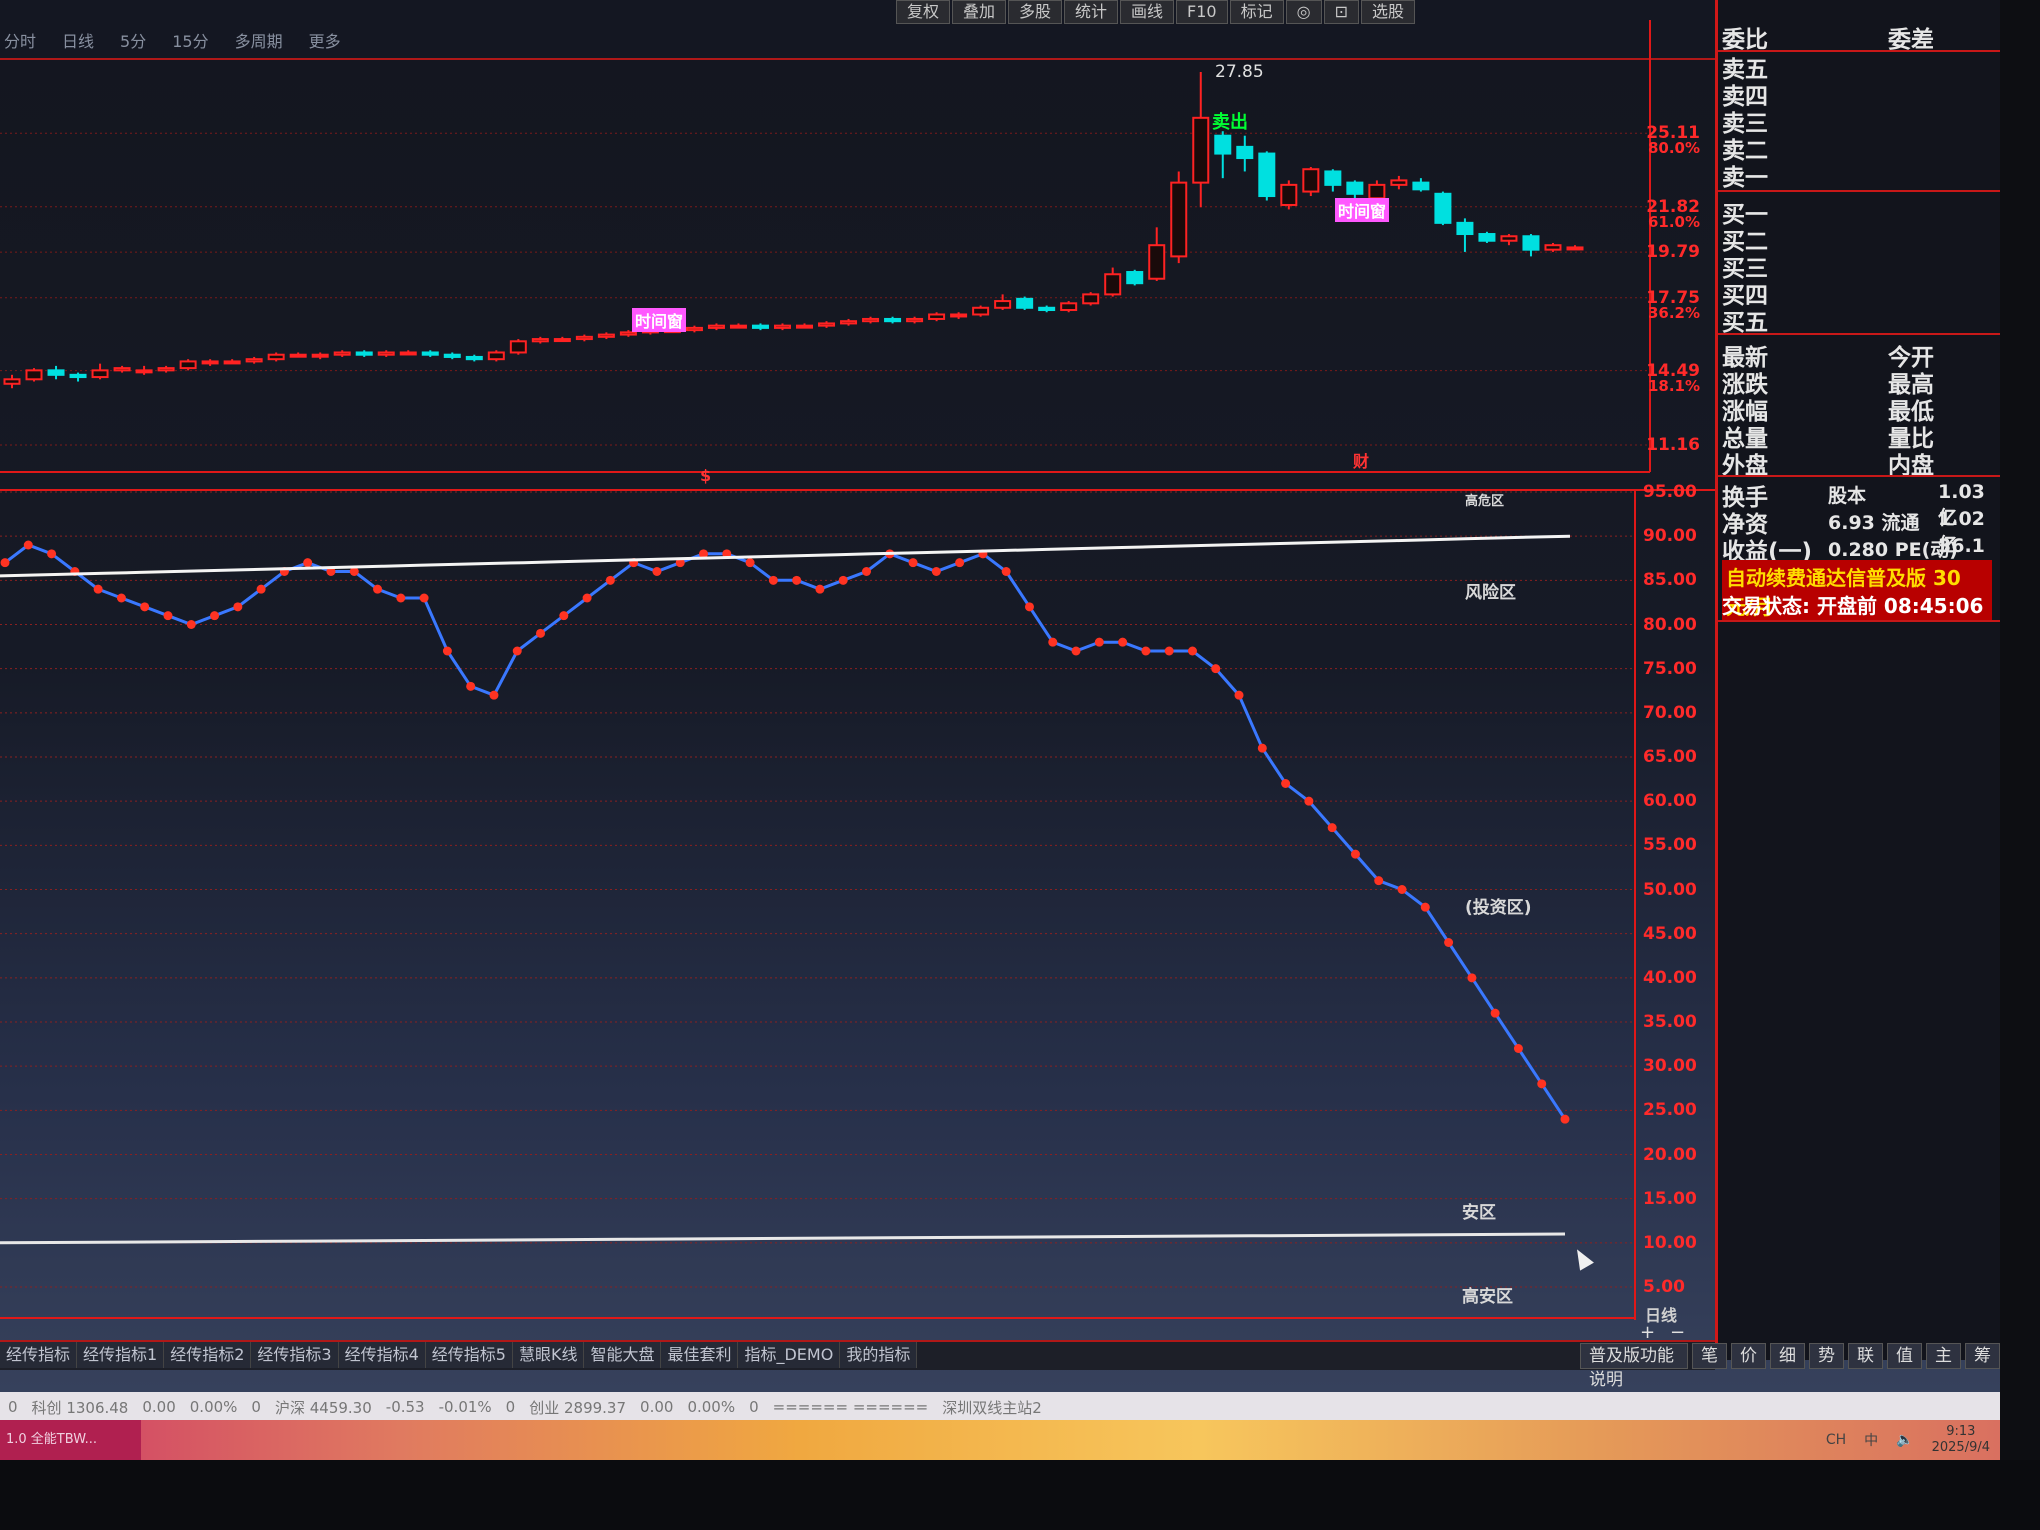 Image resolution: width=2040 pixels, height=1530 pixels. I want to click on indicator-tab-8: 最佳套利, so click(700, 1355).